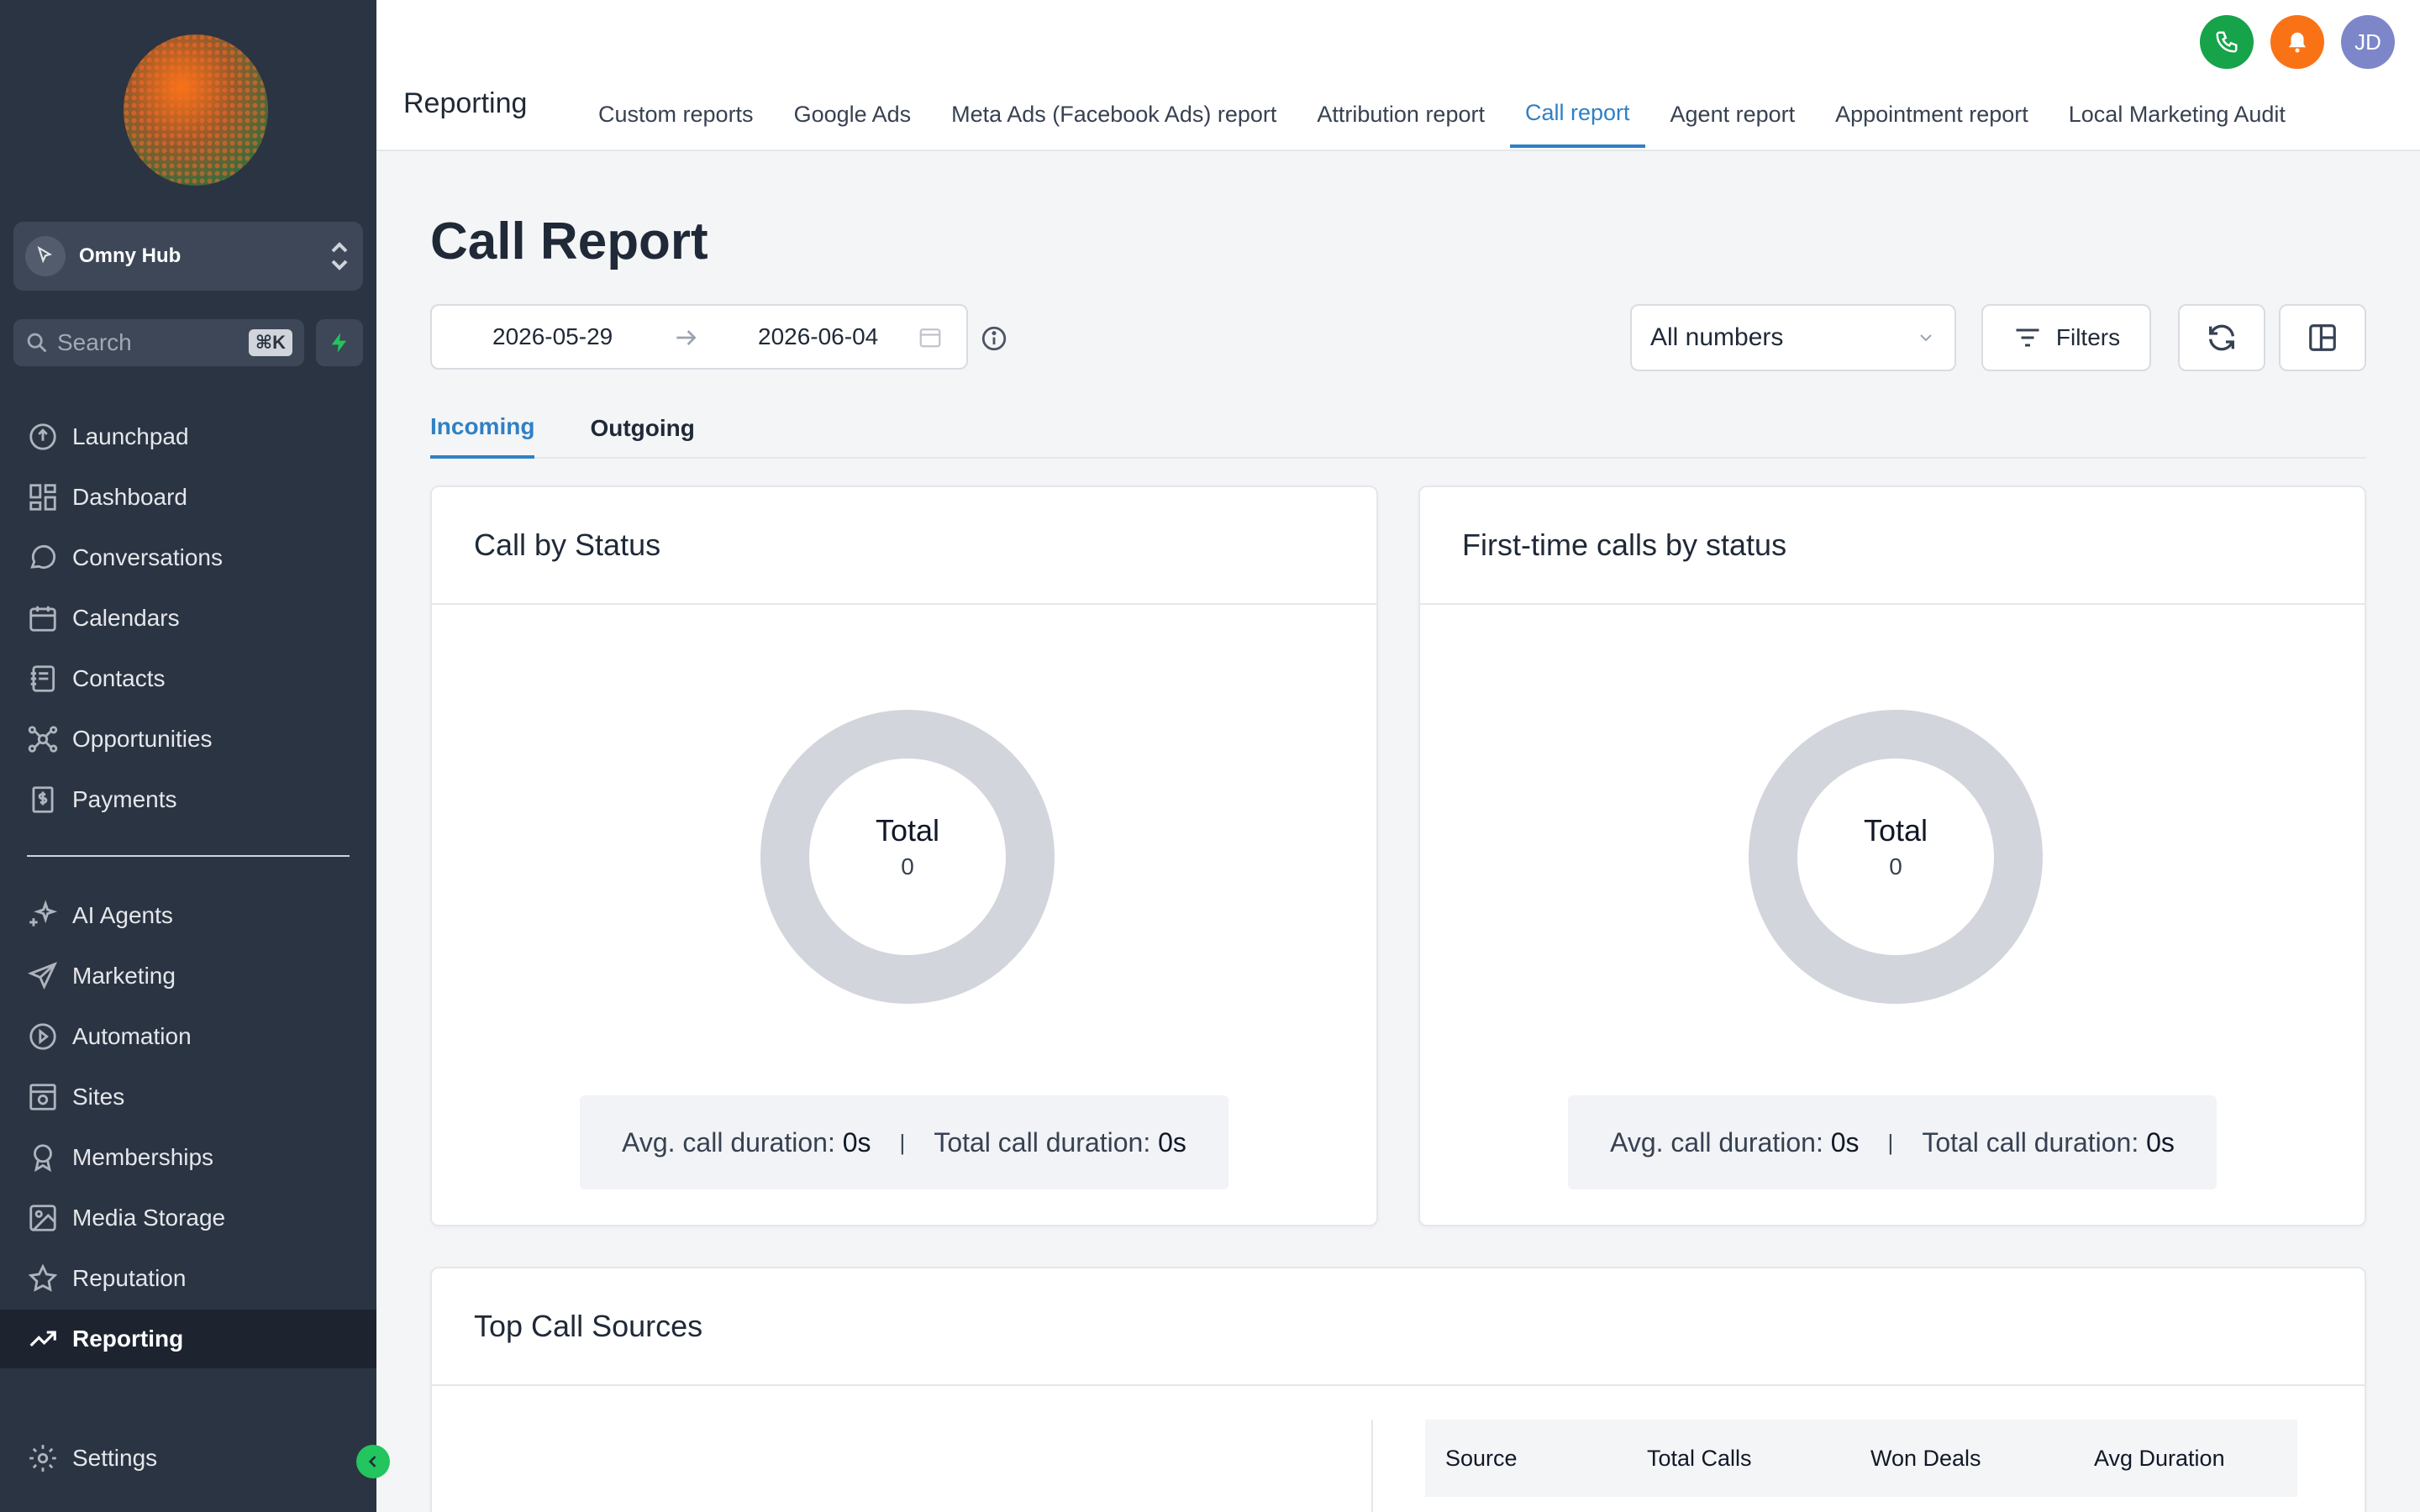  Describe the element at coordinates (552, 336) in the screenshot. I see `date-start: 2026-05-29` at that location.